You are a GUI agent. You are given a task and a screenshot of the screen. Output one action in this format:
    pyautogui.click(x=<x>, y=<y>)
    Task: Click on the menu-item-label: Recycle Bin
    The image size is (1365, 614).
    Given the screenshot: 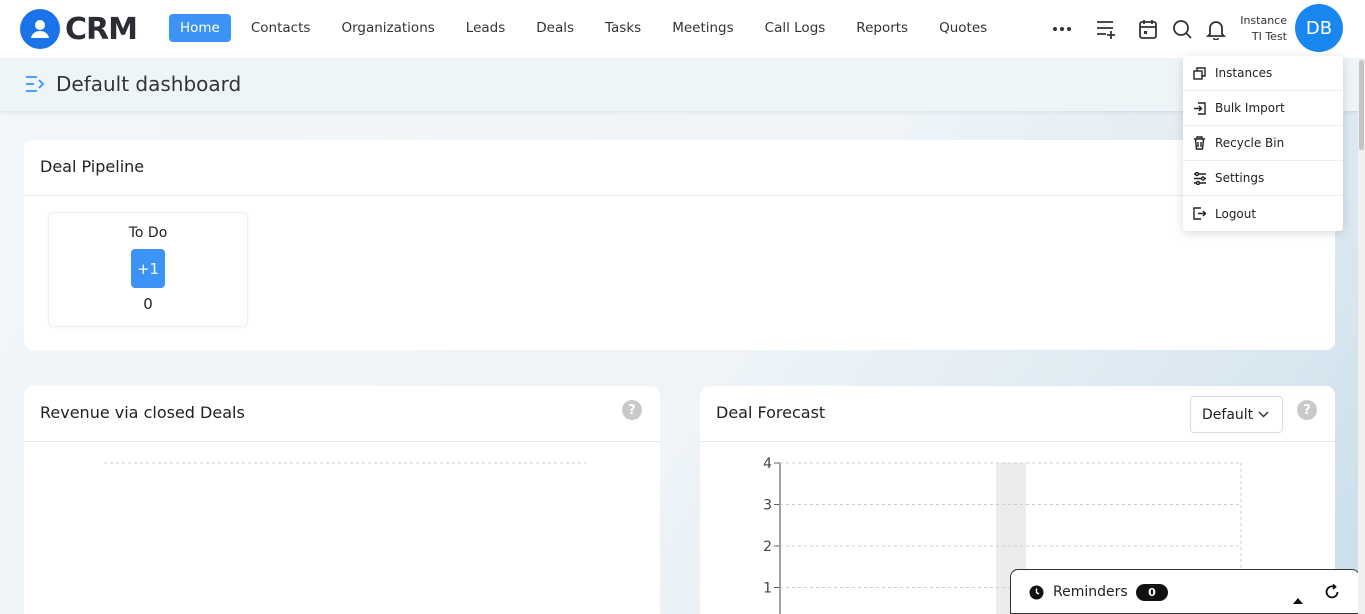 What is the action you would take?
    pyautogui.click(x=1250, y=143)
    